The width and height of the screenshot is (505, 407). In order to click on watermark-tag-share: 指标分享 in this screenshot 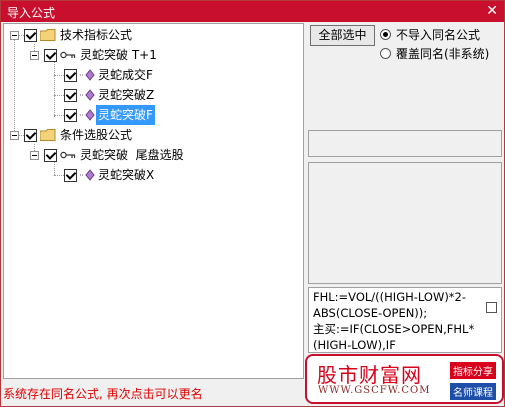, I will do `click(473, 370)`.